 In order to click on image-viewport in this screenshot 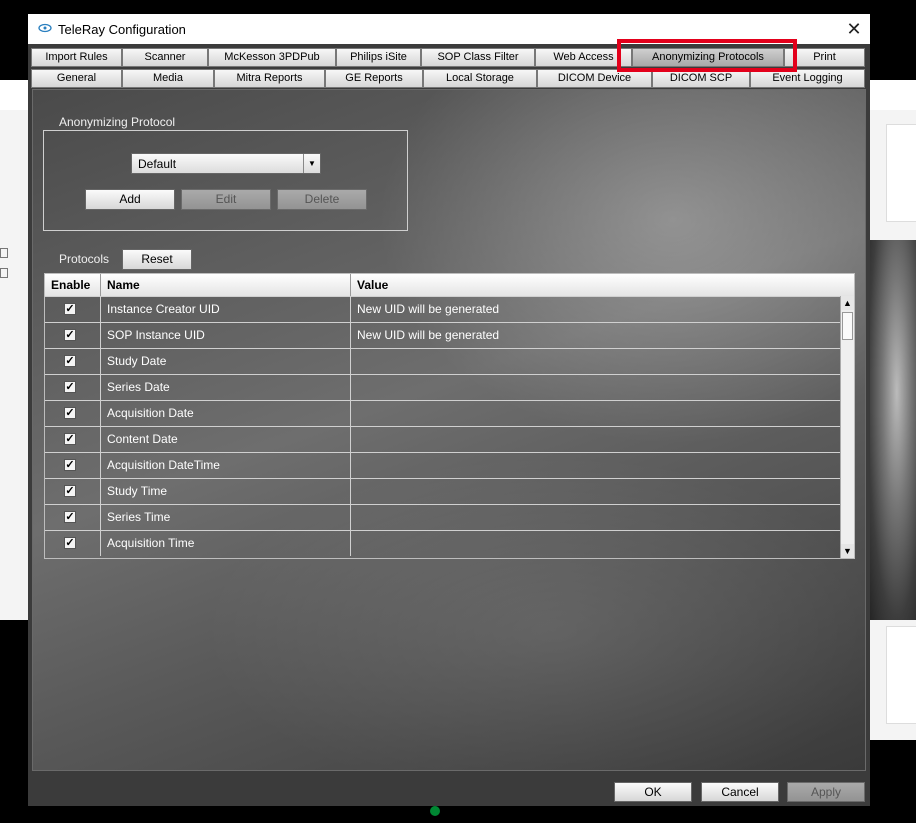, I will do `click(892, 430)`.